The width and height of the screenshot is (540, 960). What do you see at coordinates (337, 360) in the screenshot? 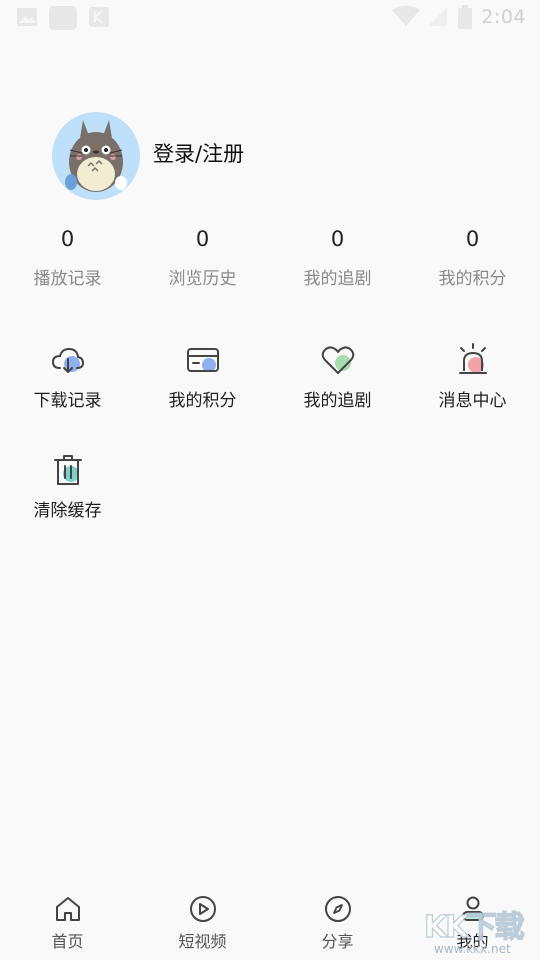
I see `heart-icon` at bounding box center [337, 360].